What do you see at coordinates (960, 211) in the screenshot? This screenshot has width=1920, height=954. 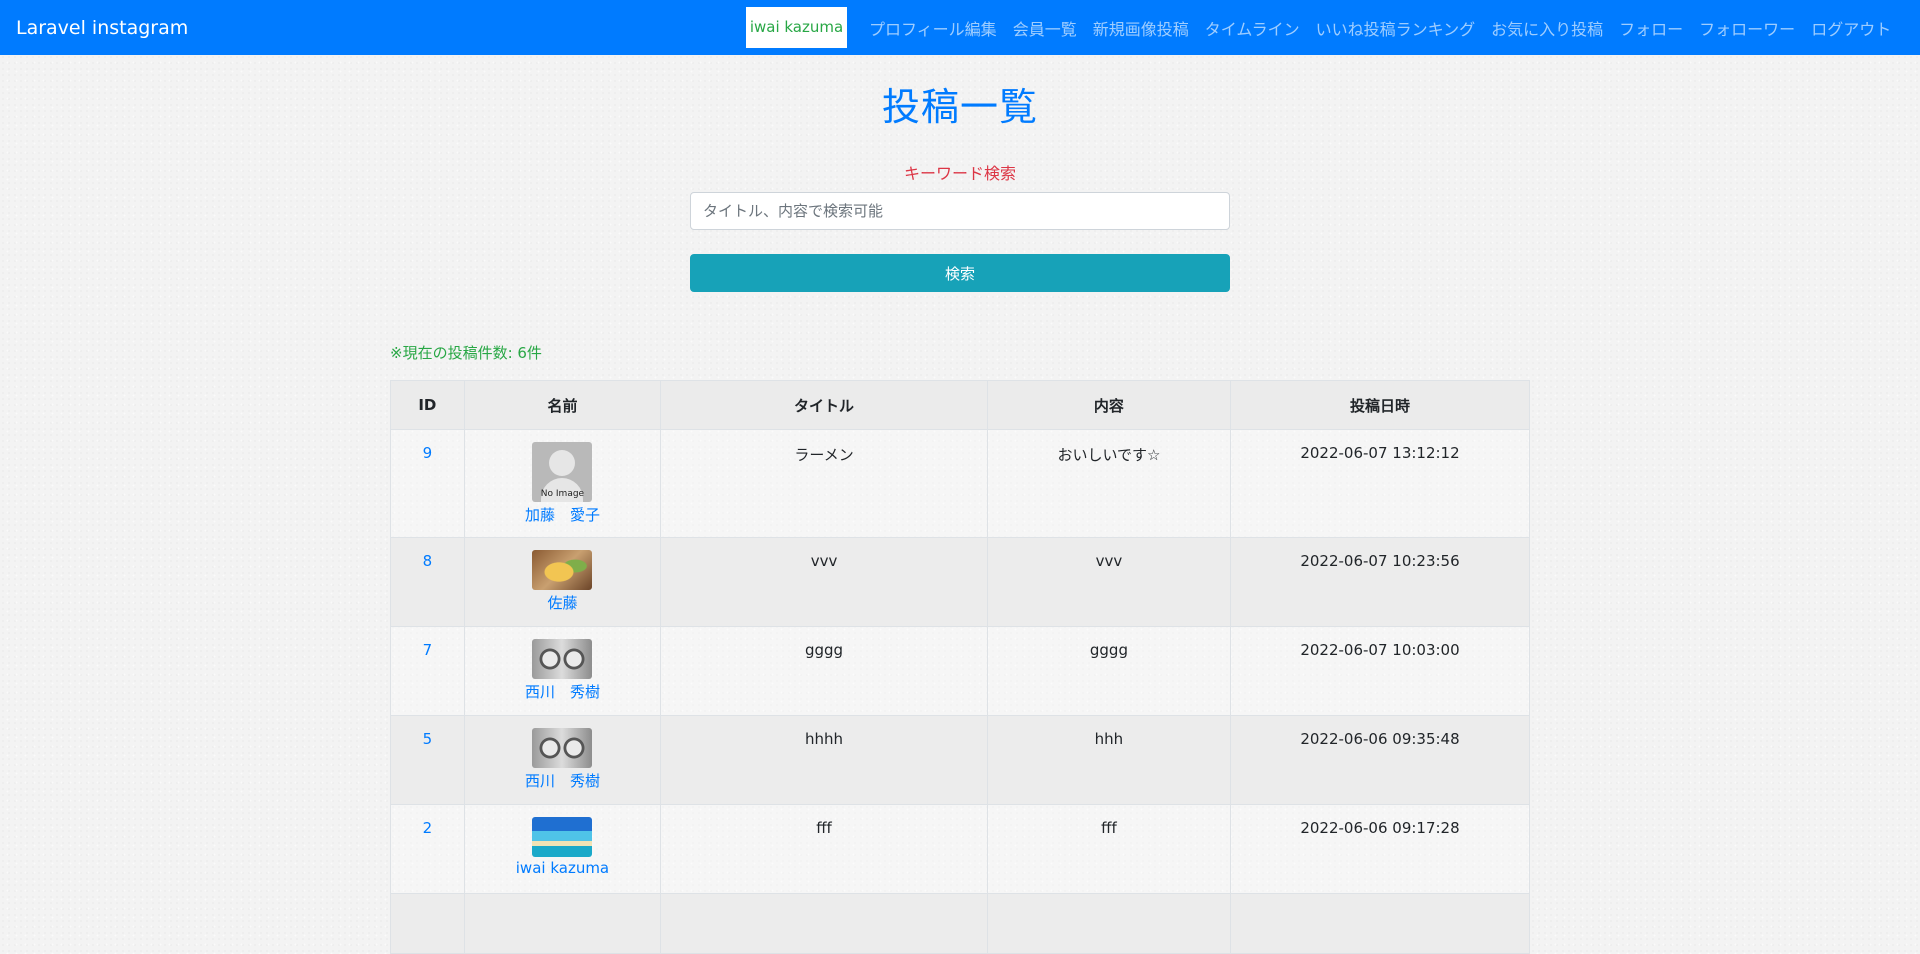 I see `search-input` at bounding box center [960, 211].